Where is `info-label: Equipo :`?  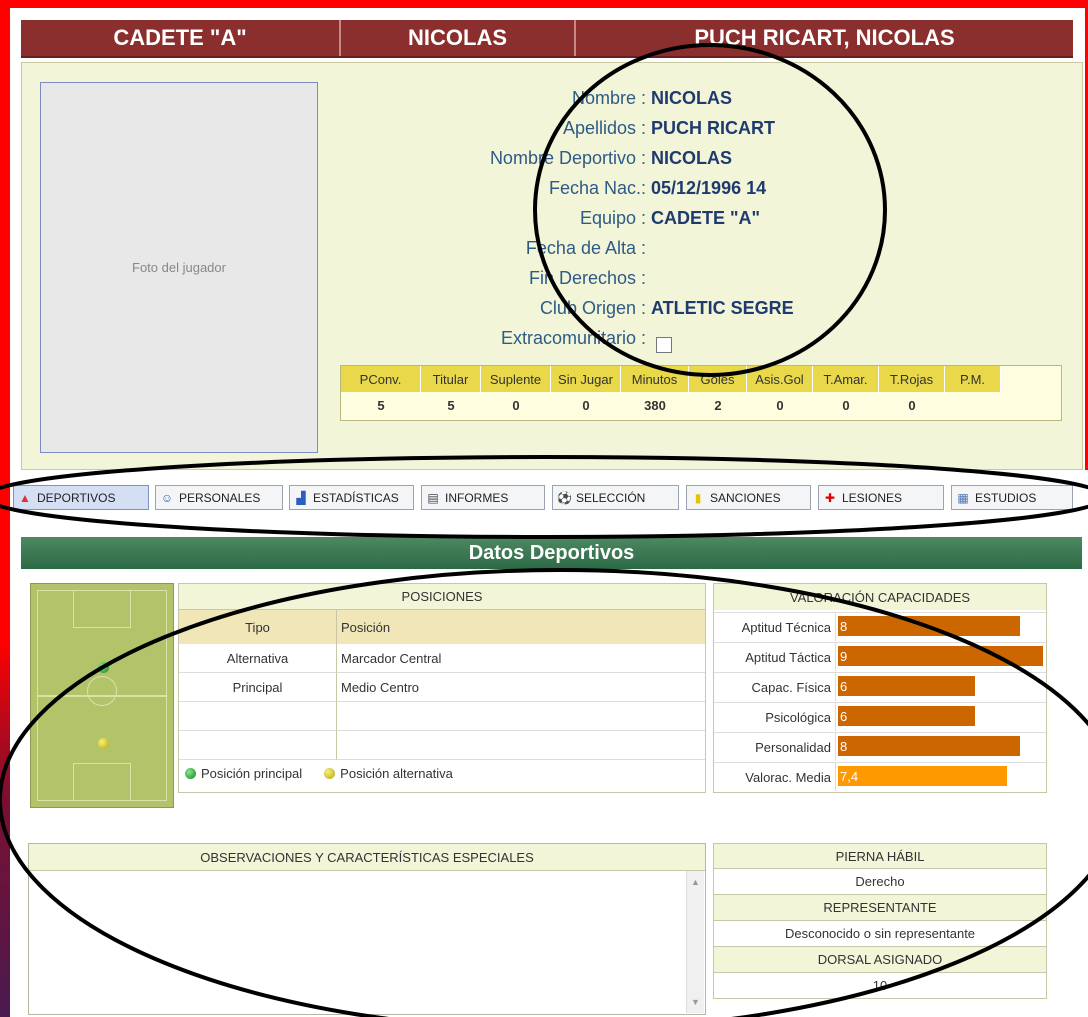
info-label: Equipo : is located at coordinates (612, 218).